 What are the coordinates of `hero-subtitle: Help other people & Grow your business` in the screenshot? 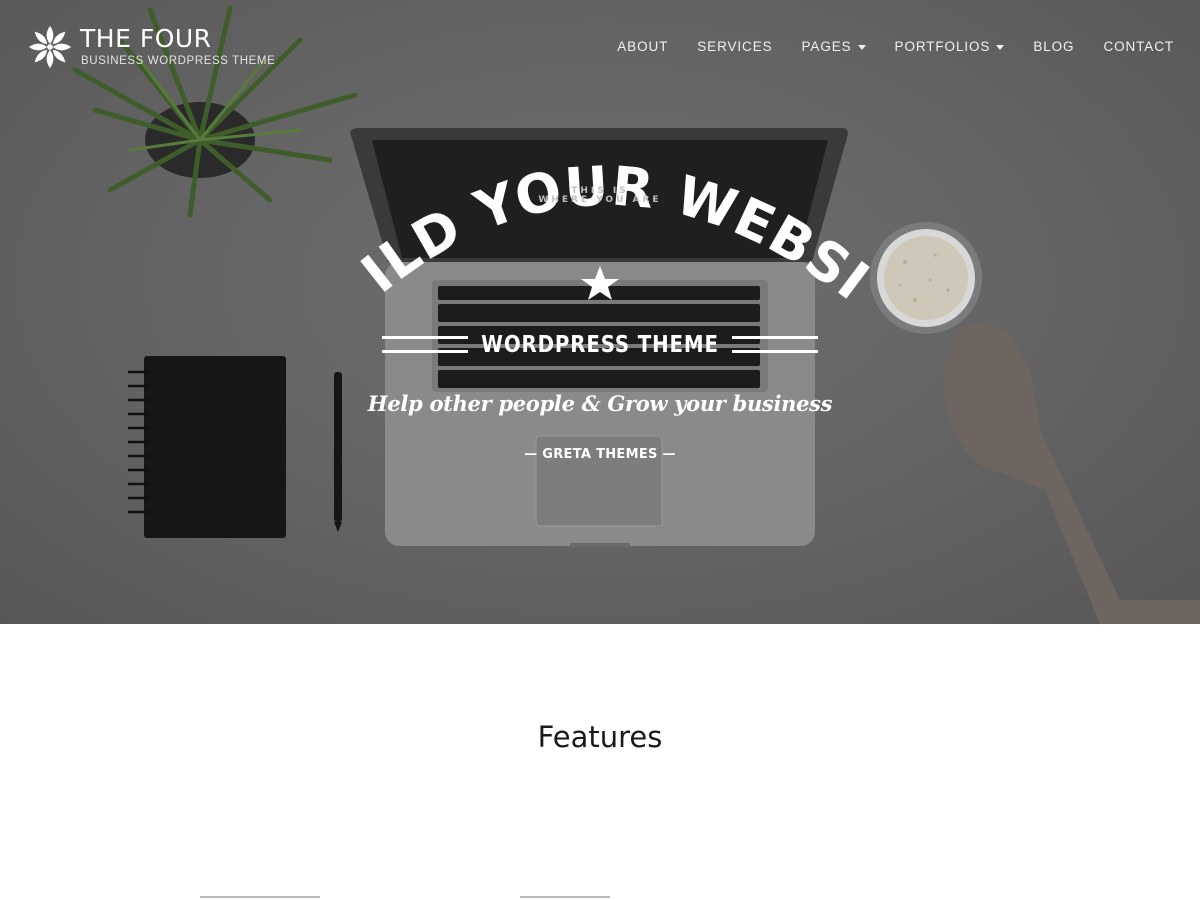 It's located at (600, 403).